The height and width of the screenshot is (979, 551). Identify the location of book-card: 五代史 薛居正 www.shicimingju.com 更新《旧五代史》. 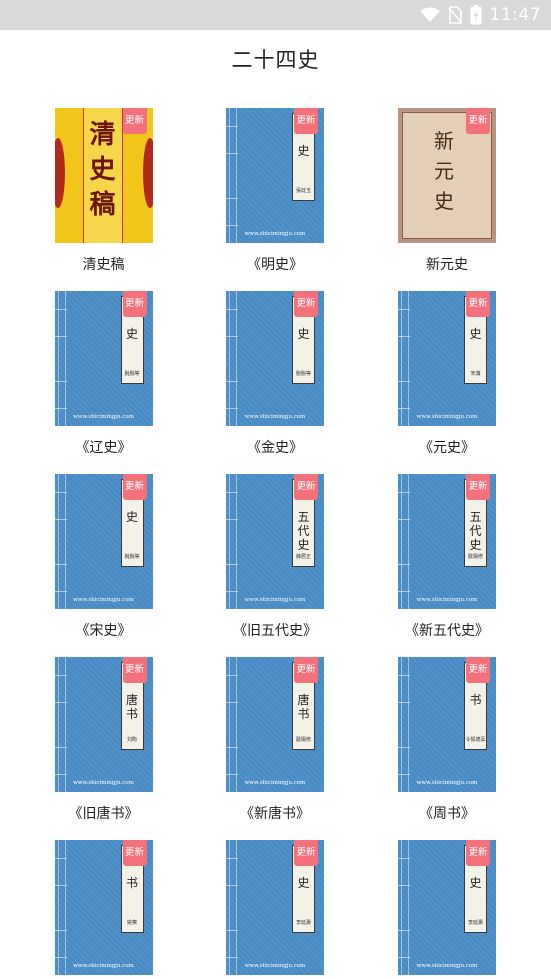
(275, 565).